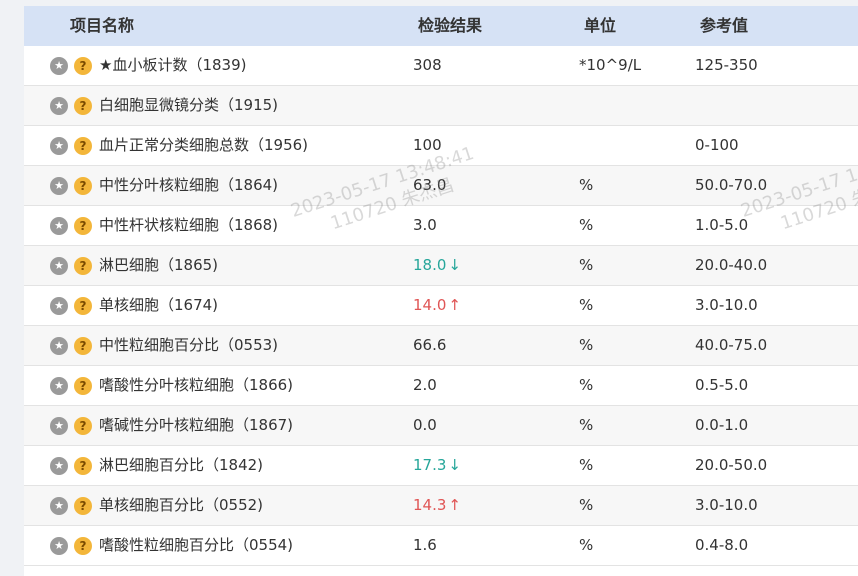  I want to click on result-value: 14.3, so click(430, 505).